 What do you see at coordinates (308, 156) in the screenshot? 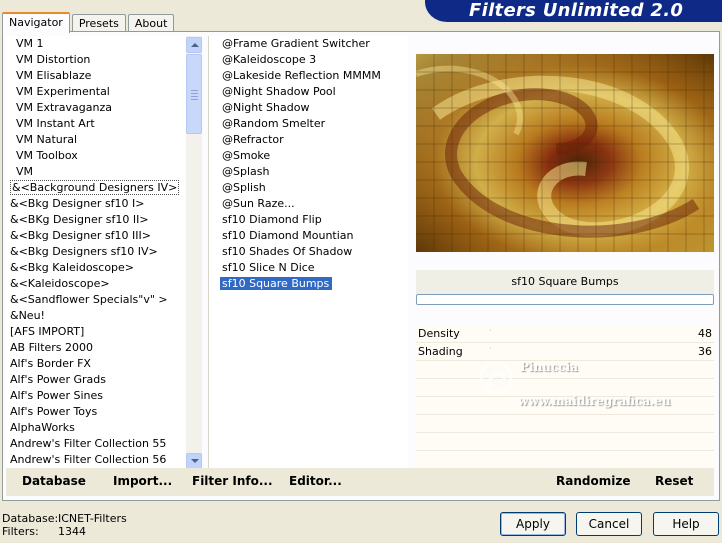
I see `filter-item: @Smoke` at bounding box center [308, 156].